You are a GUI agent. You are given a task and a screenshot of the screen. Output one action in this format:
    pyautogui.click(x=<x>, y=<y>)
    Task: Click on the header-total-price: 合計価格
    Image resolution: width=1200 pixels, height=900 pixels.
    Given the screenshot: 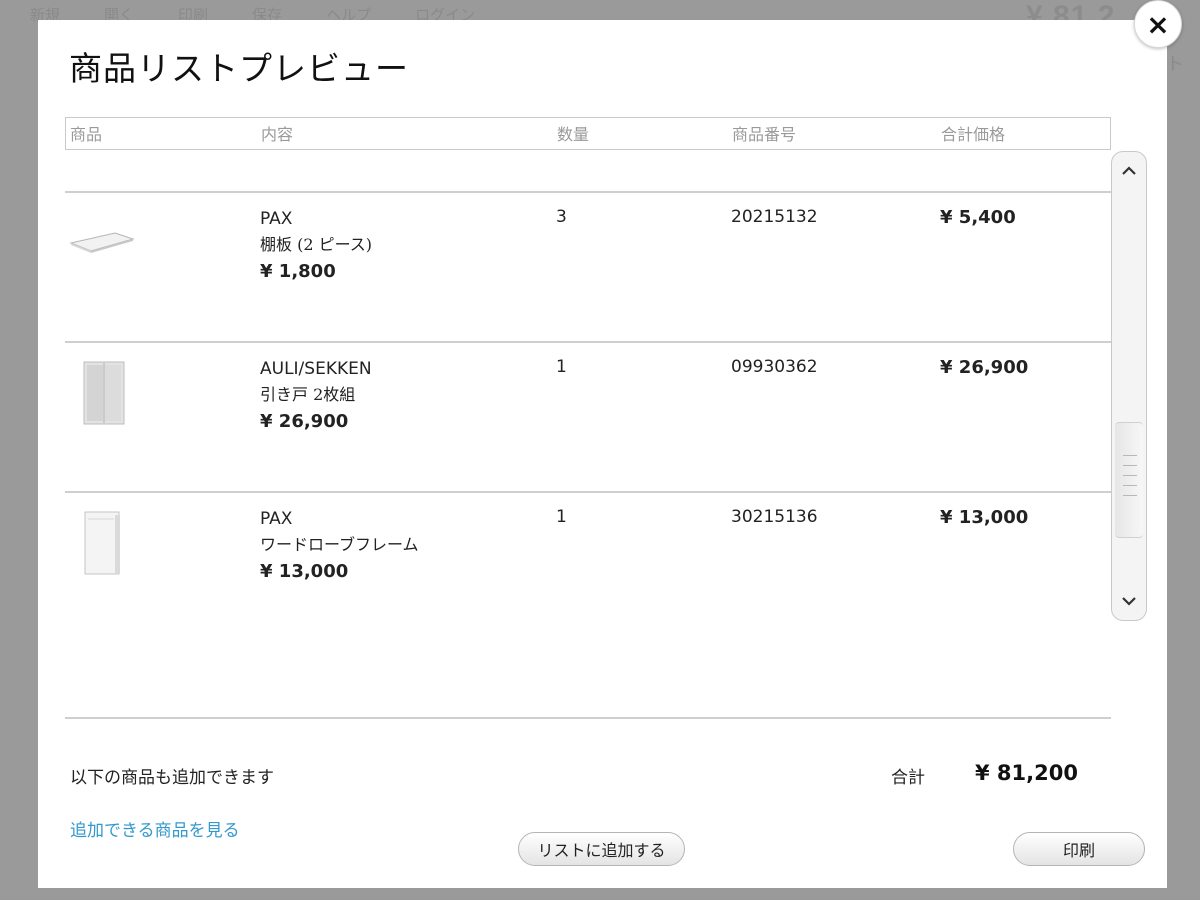 What is the action you would take?
    pyautogui.click(x=973, y=134)
    